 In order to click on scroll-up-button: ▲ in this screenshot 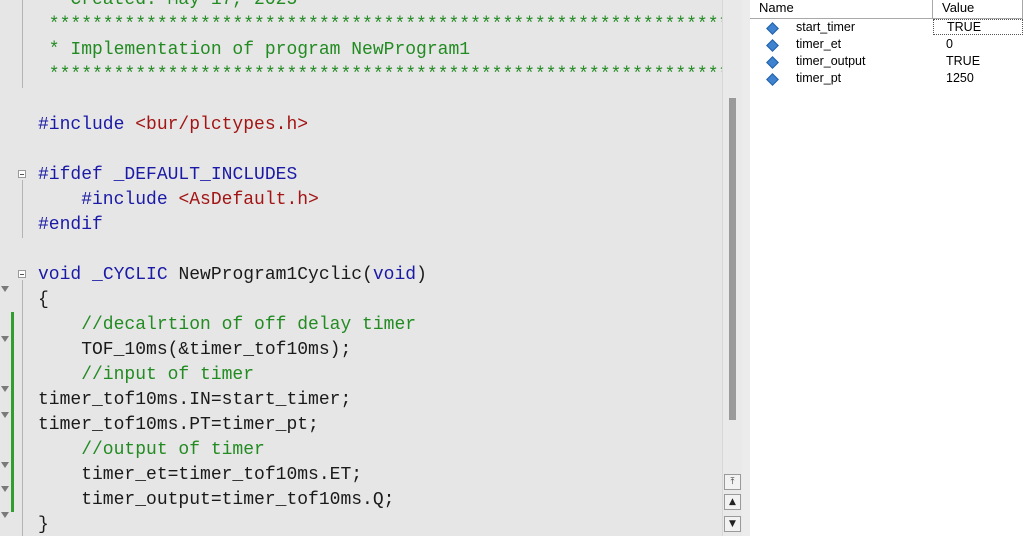, I will do `click(732, 502)`.